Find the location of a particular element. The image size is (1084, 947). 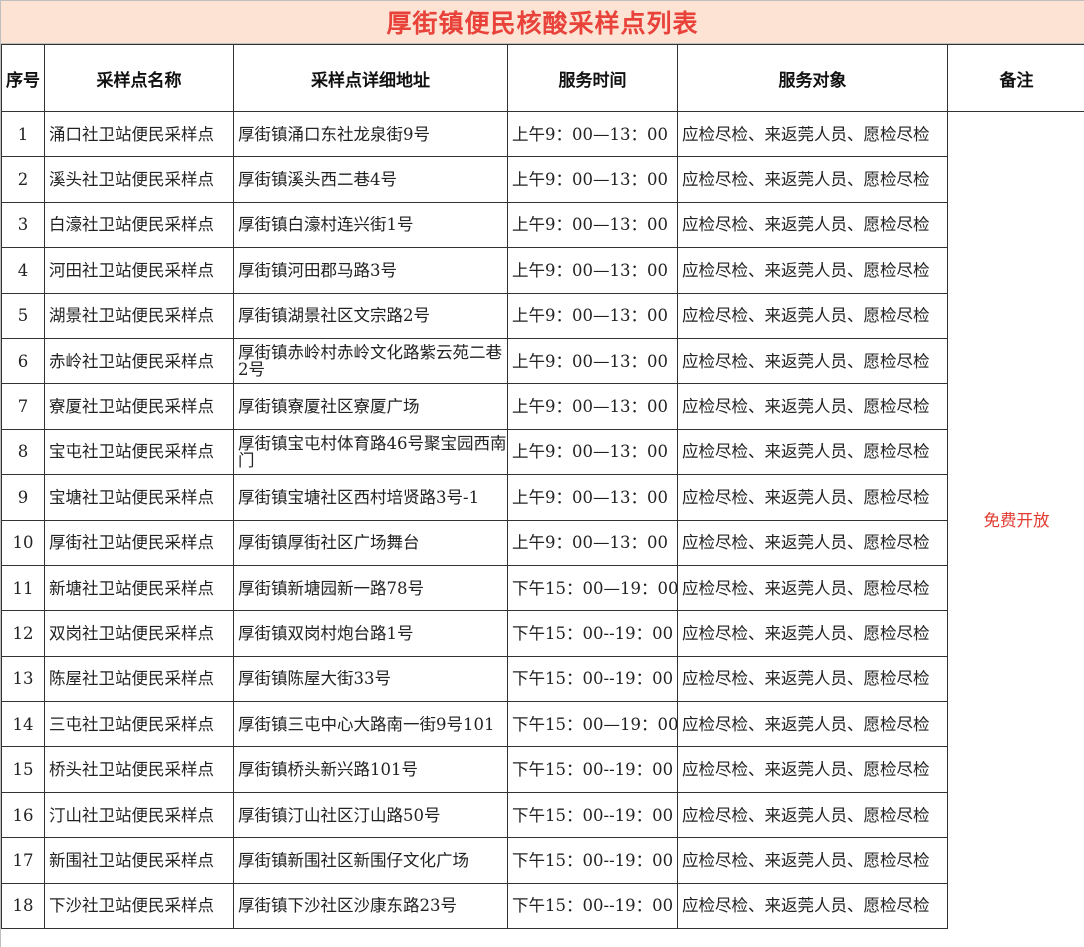

cell-site-name: 双岗社卫站便民采样点 is located at coordinates (139, 633).